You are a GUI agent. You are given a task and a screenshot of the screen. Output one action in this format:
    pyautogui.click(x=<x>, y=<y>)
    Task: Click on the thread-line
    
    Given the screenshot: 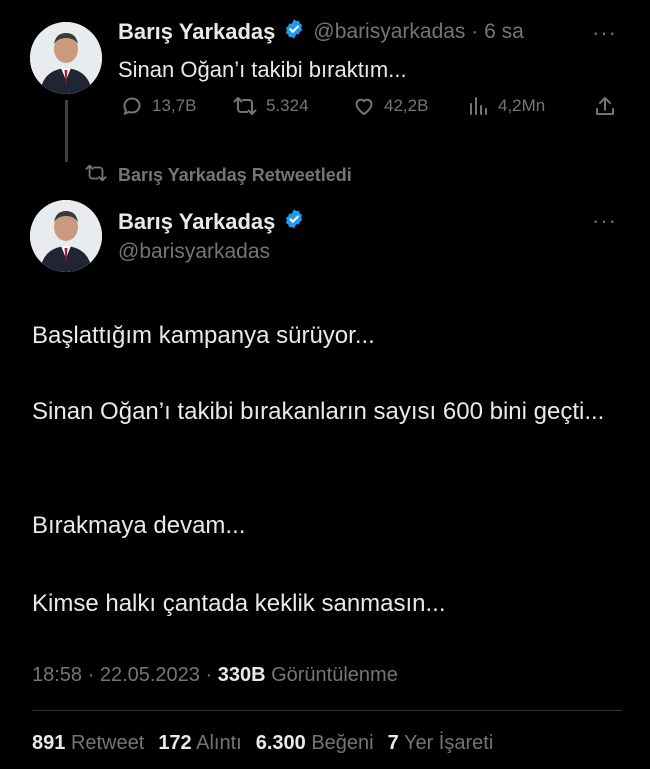 What is the action you would take?
    pyautogui.click(x=66, y=131)
    